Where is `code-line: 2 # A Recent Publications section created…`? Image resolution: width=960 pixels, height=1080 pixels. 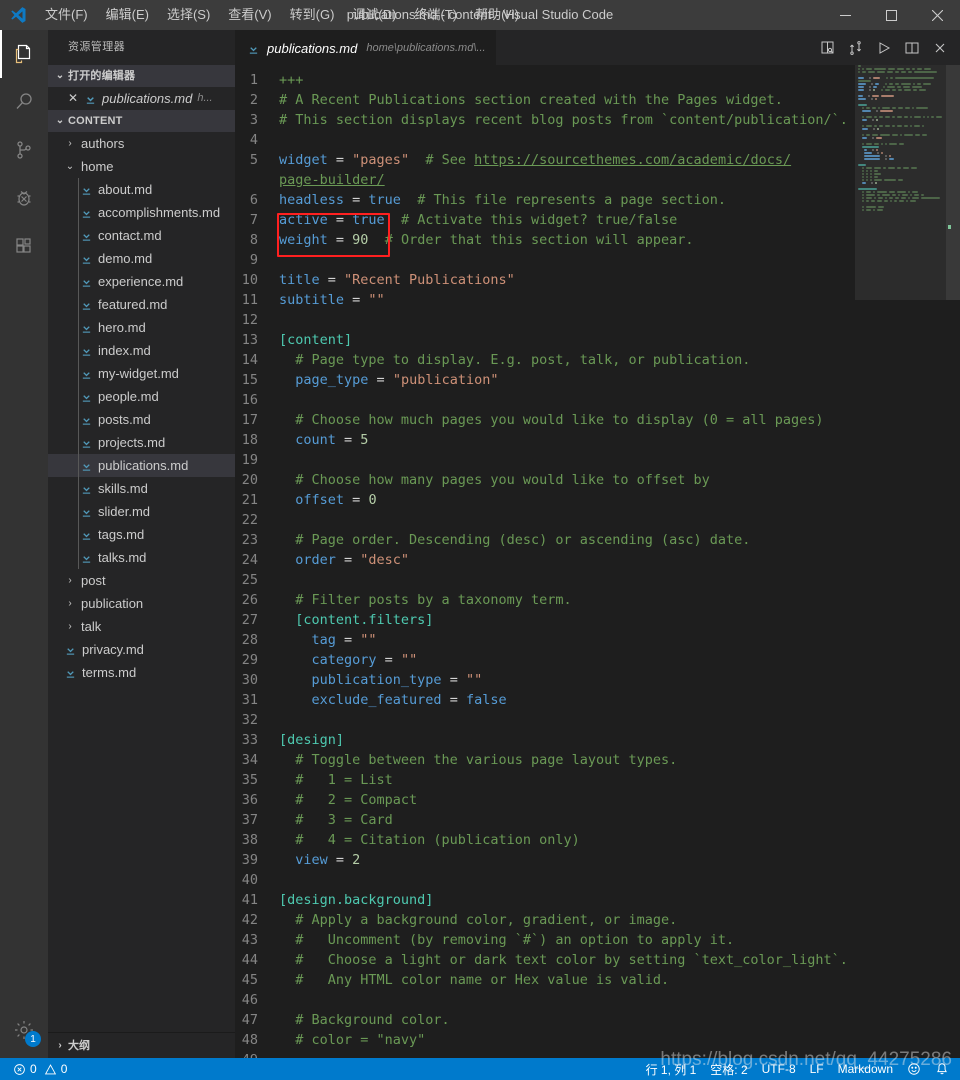
code-line: 2 # A Recent Publications section created… is located at coordinates (597, 100).